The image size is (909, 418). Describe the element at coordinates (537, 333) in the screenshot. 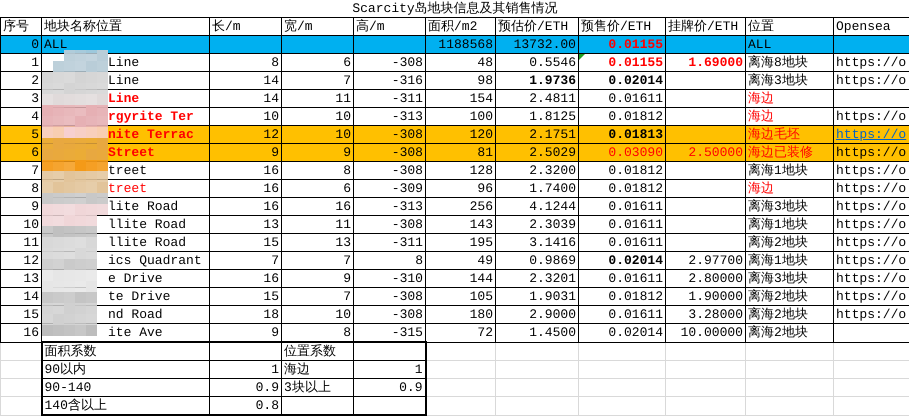

I see `table-cell: 1.4500` at that location.